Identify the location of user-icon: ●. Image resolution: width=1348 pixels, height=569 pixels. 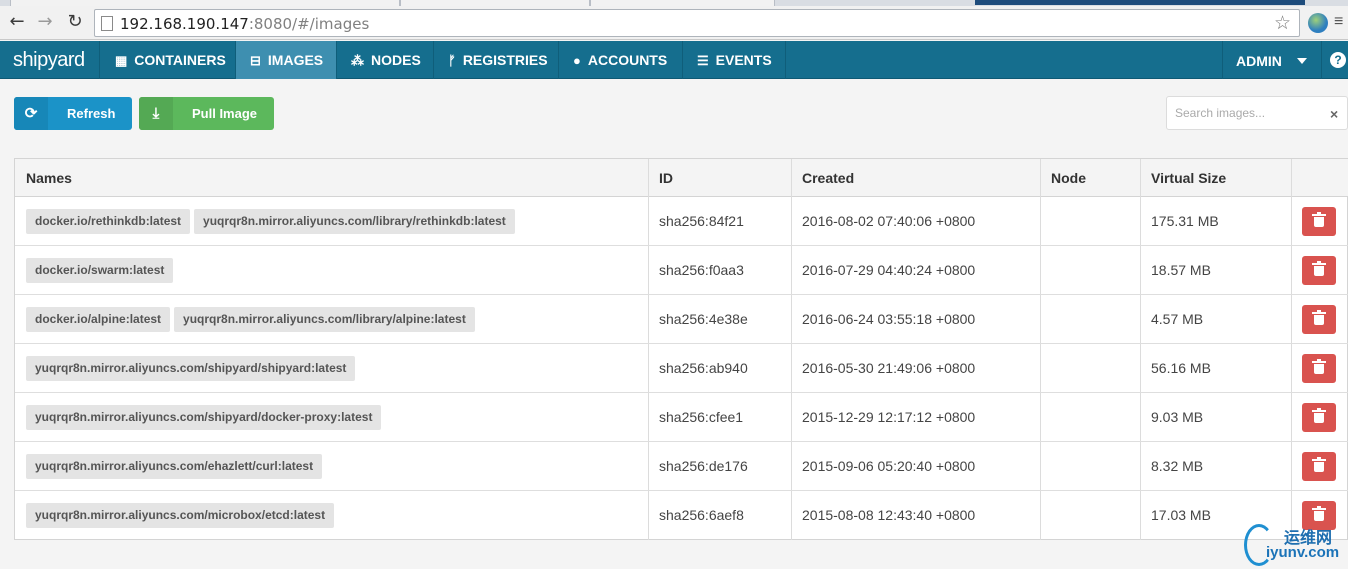
(577, 60).